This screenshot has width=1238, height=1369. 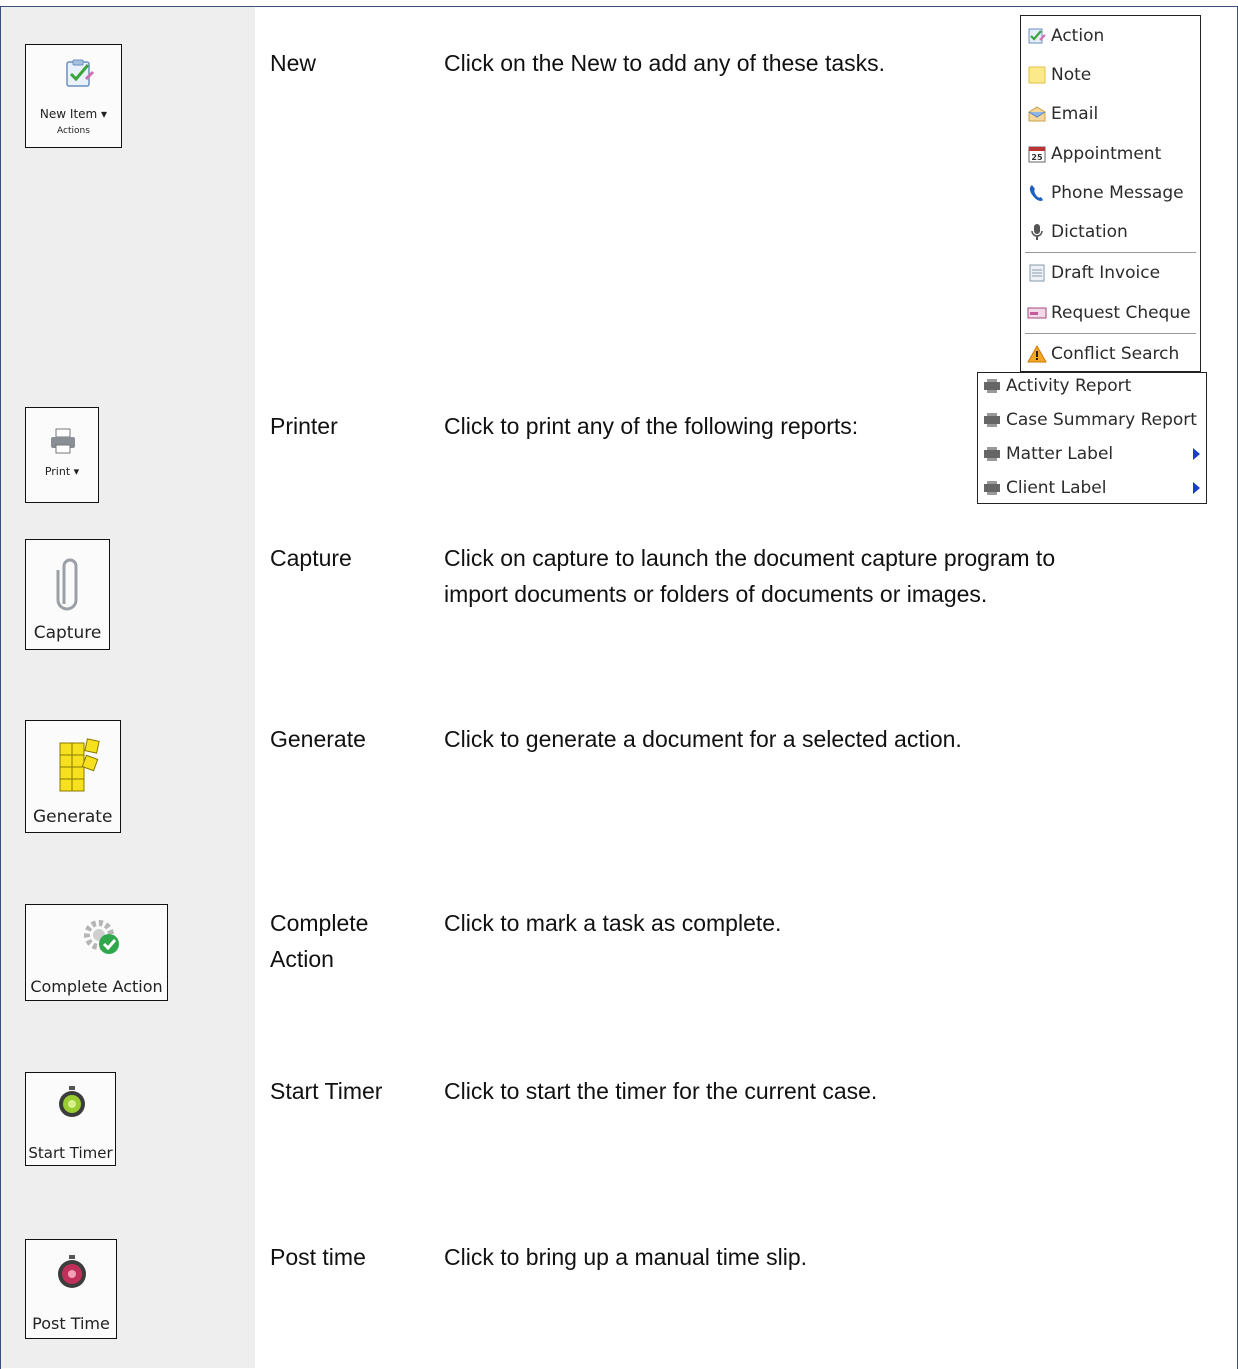 I want to click on menu-item-conflict-search: Conflict Search, so click(x=1110, y=354).